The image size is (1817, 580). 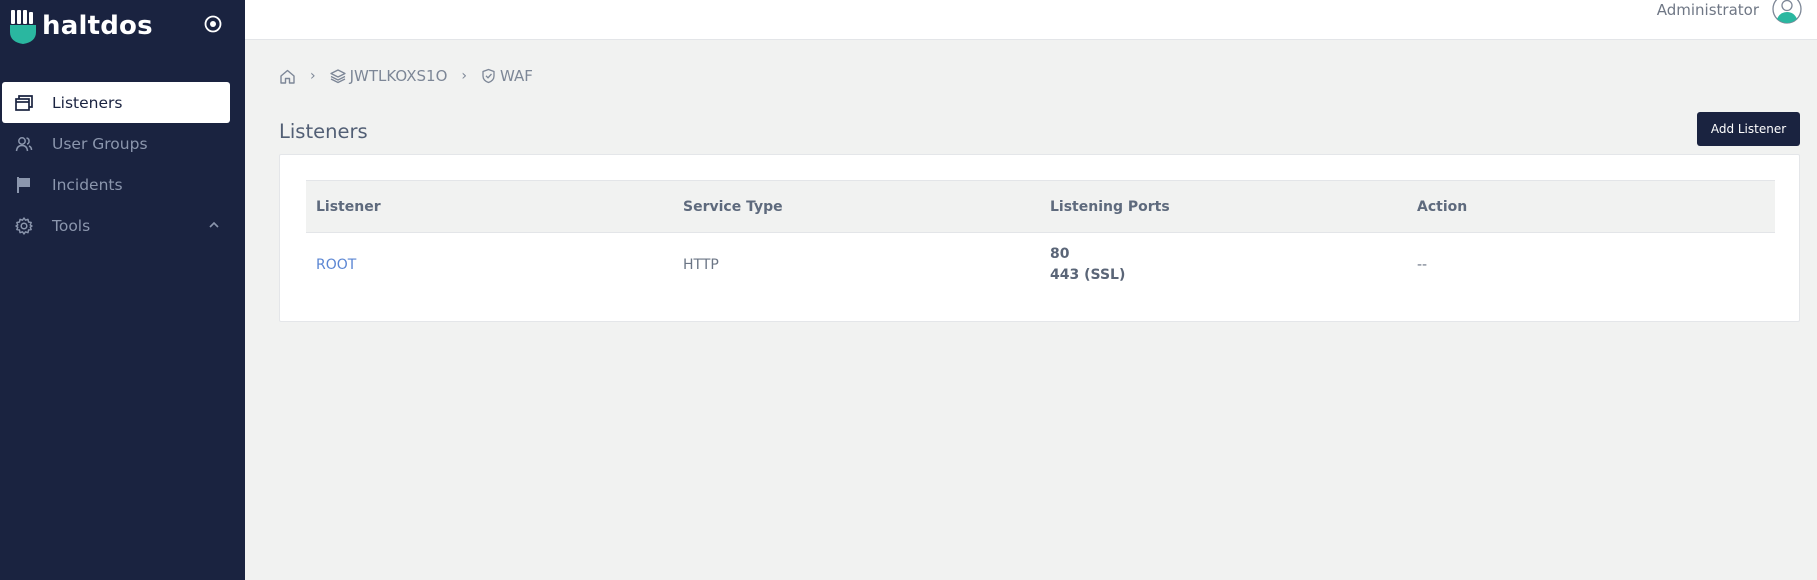 I want to click on home-icon, so click(x=287, y=76).